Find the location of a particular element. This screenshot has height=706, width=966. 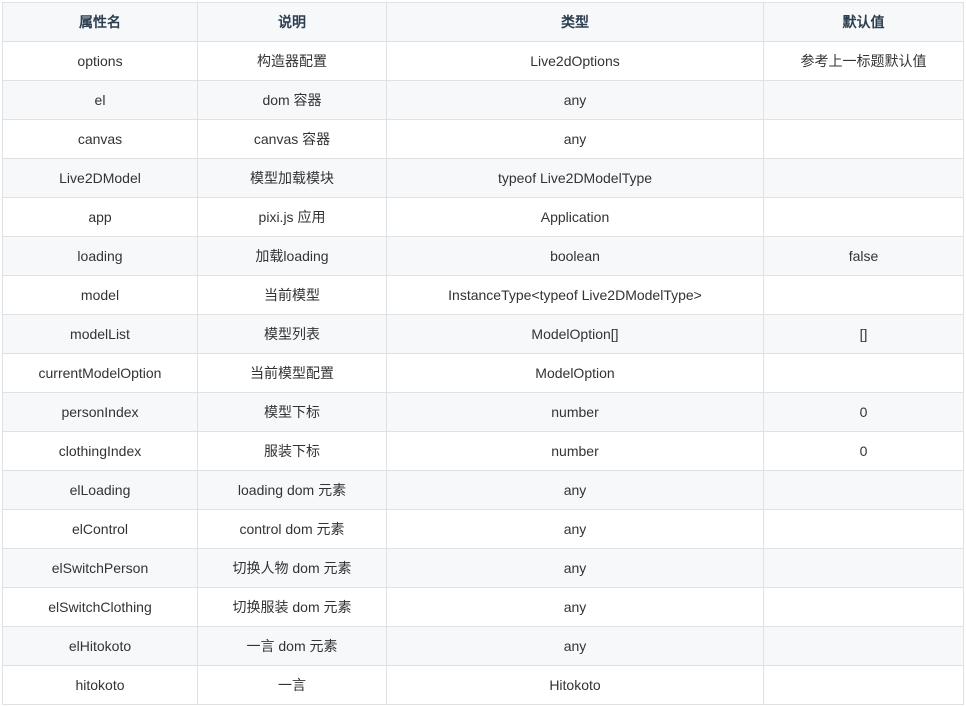

cell-property-name: el is located at coordinates (100, 100).